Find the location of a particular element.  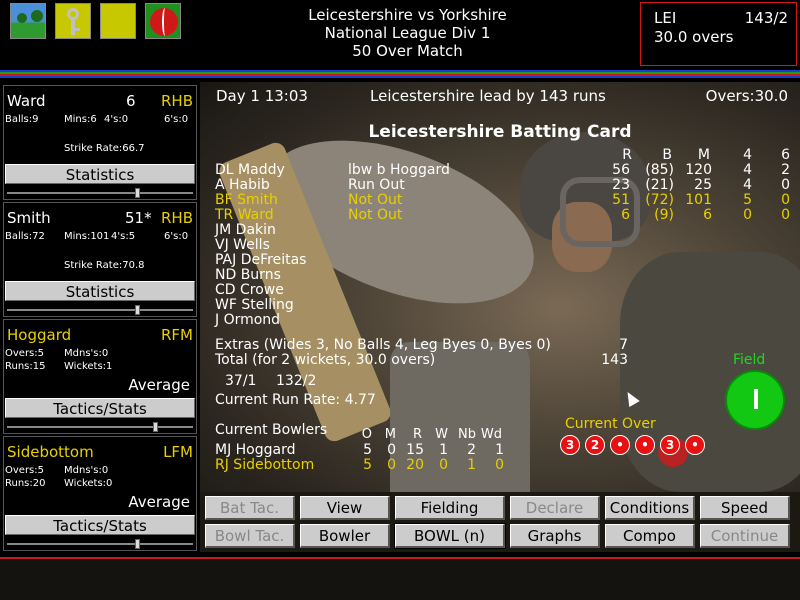

col-header-sixes: 6 is located at coordinates (785, 155).